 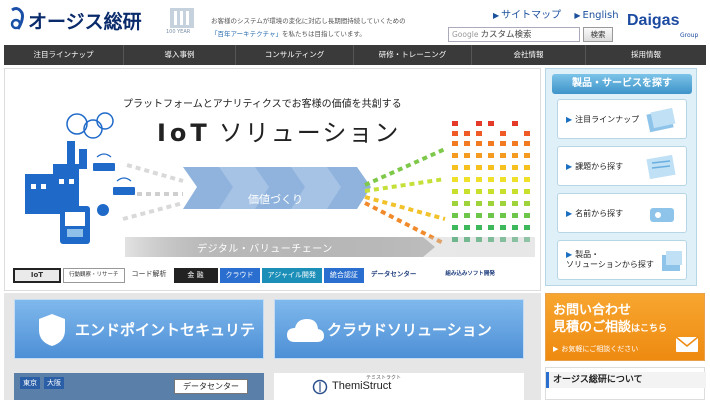 I want to click on contact-estimate-banner: お問い合わせ 見積のご相談はこちら ▶ お気軽にご相談ください, so click(x=625, y=327).